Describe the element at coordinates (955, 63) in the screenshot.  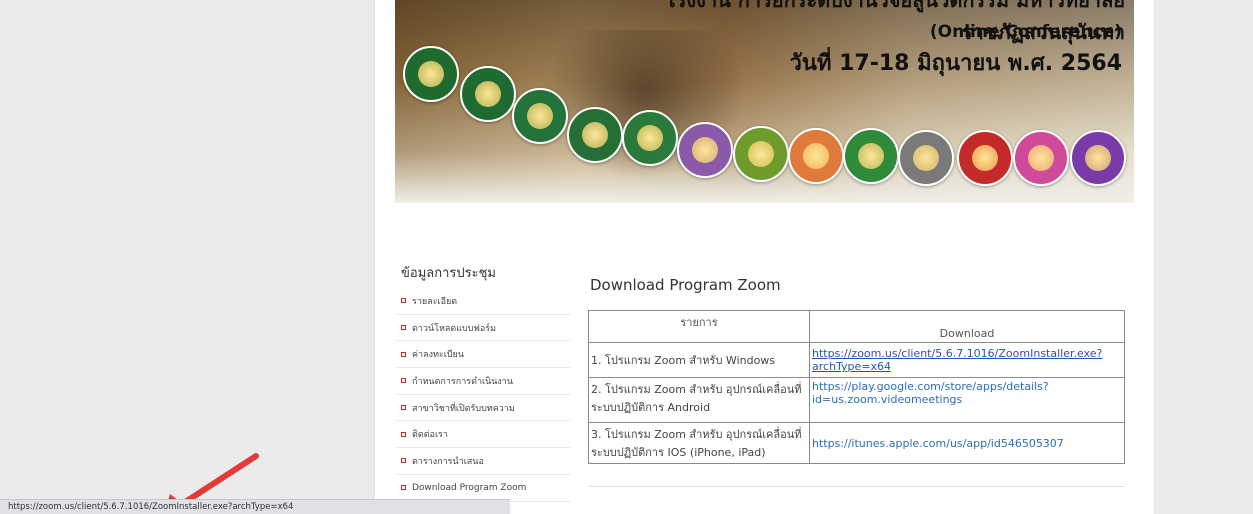
I see `banner-date: วันที่ 17-18 มิถุนายน พ.ศ. 2564` at that location.